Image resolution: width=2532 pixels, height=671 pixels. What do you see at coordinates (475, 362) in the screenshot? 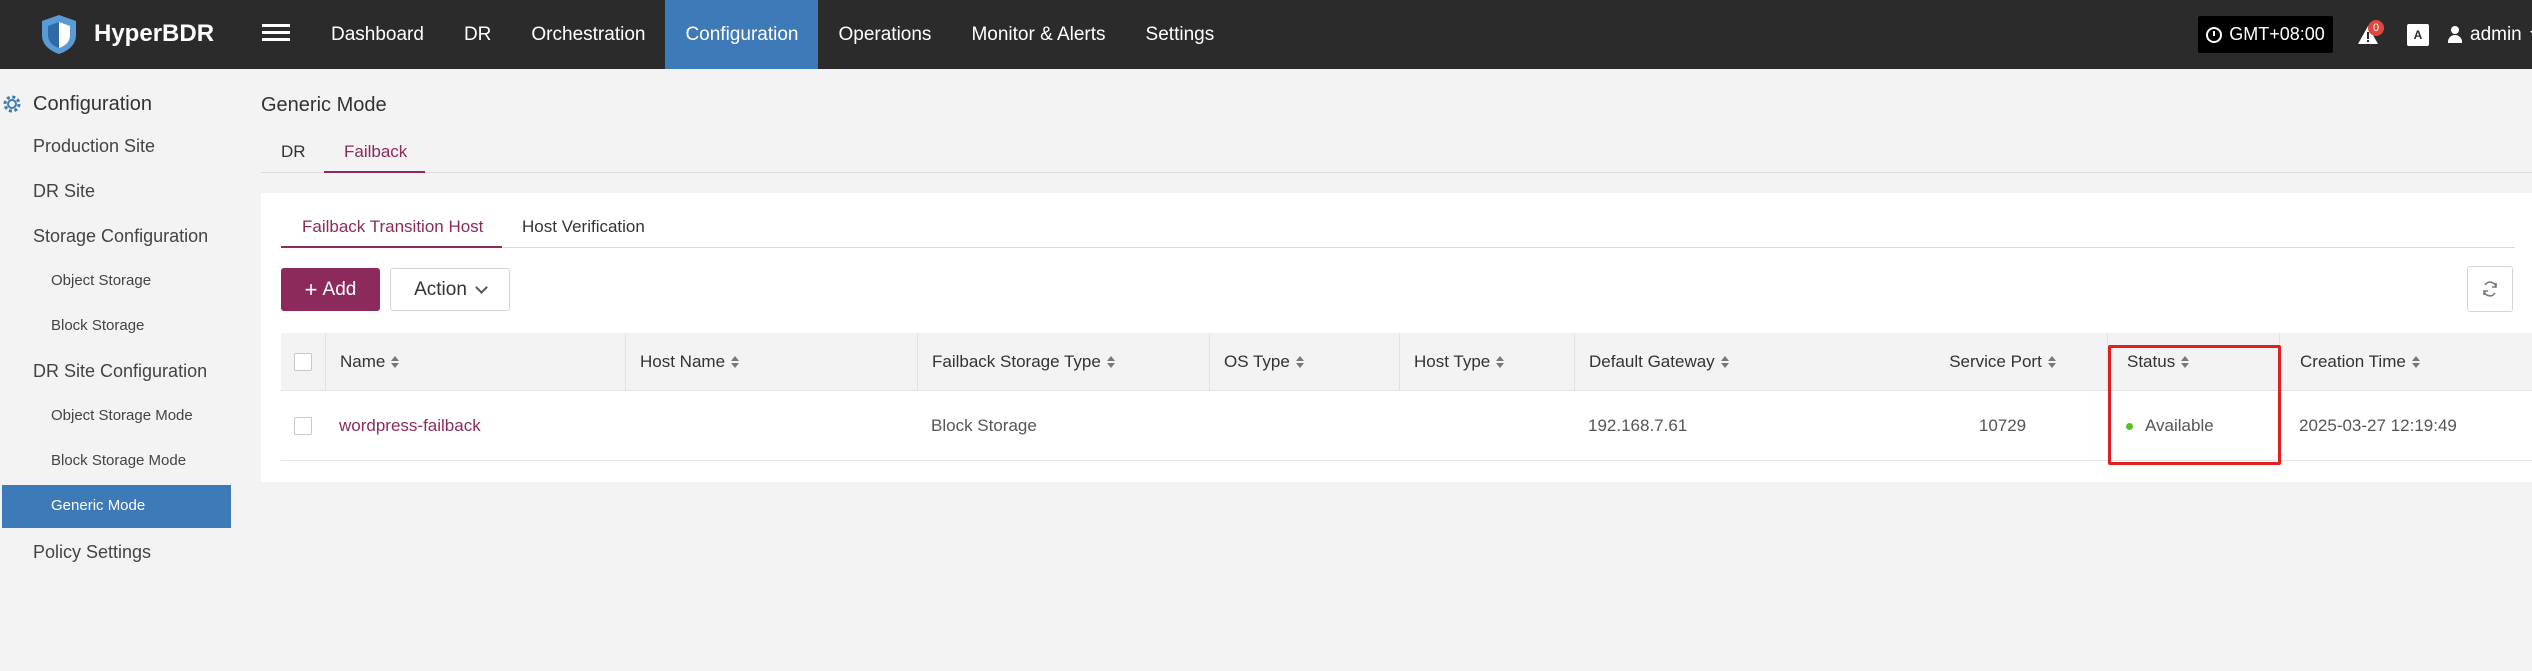
I see `col-name: Name` at bounding box center [475, 362].